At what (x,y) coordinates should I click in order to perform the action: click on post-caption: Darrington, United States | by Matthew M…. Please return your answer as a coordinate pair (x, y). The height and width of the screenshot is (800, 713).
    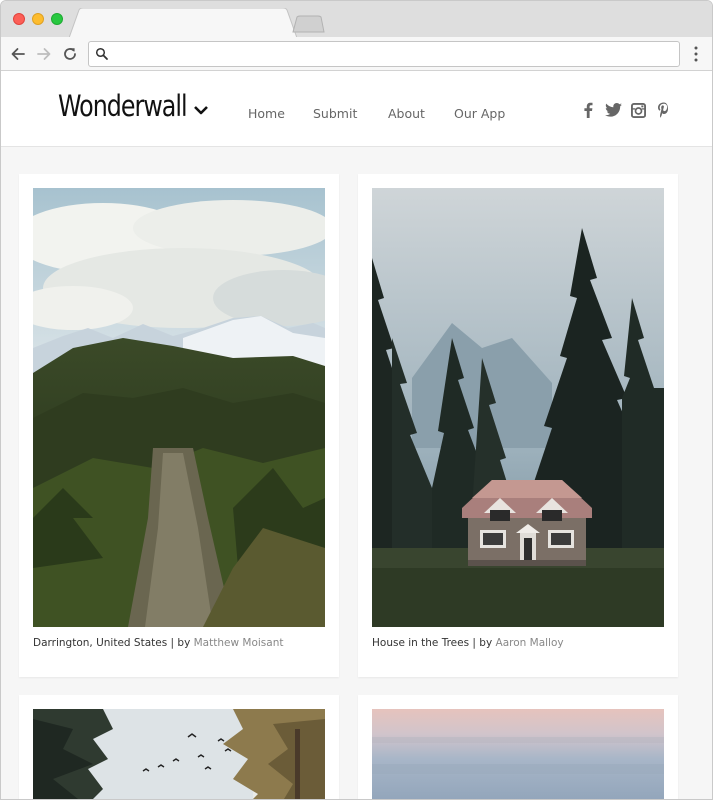
    Looking at the image, I should click on (158, 643).